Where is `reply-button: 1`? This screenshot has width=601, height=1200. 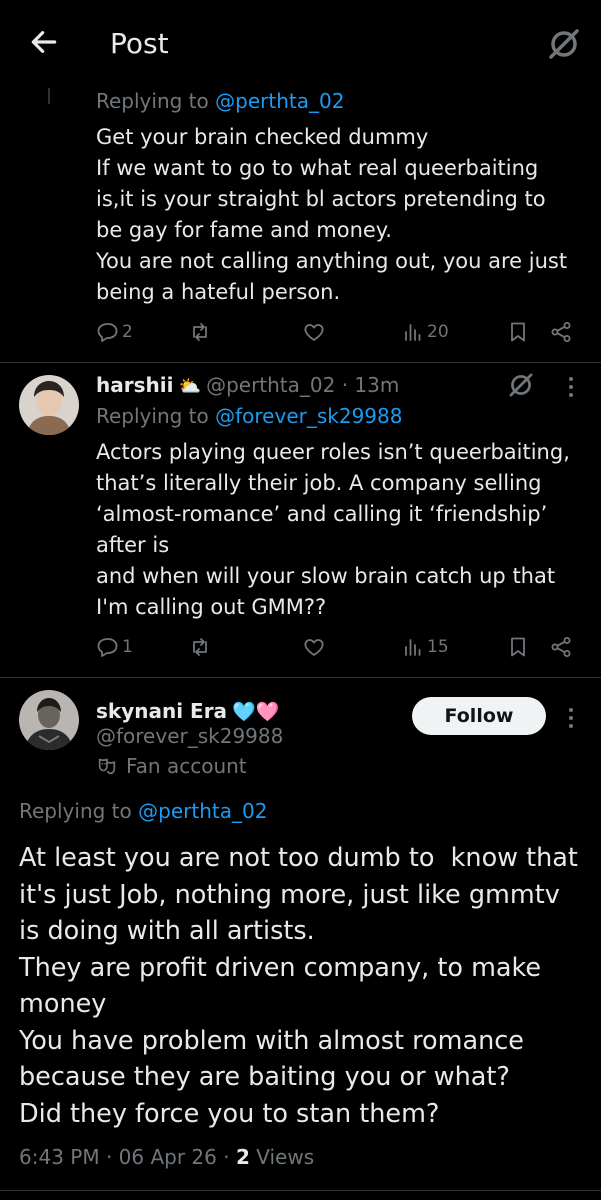
reply-button: 1 is located at coordinates (114, 647).